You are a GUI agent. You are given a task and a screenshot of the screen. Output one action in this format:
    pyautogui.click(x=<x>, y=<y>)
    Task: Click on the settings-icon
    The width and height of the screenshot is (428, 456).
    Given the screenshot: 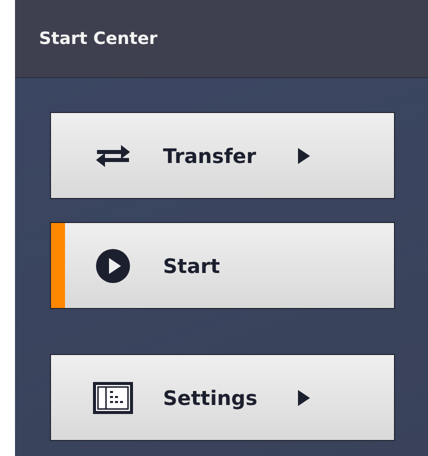 What is the action you would take?
    pyautogui.click(x=113, y=398)
    